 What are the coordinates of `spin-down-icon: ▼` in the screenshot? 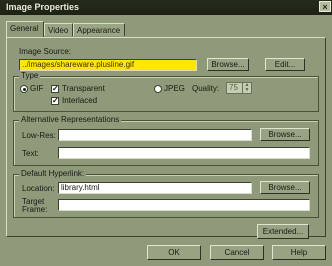 It's located at (247, 90).